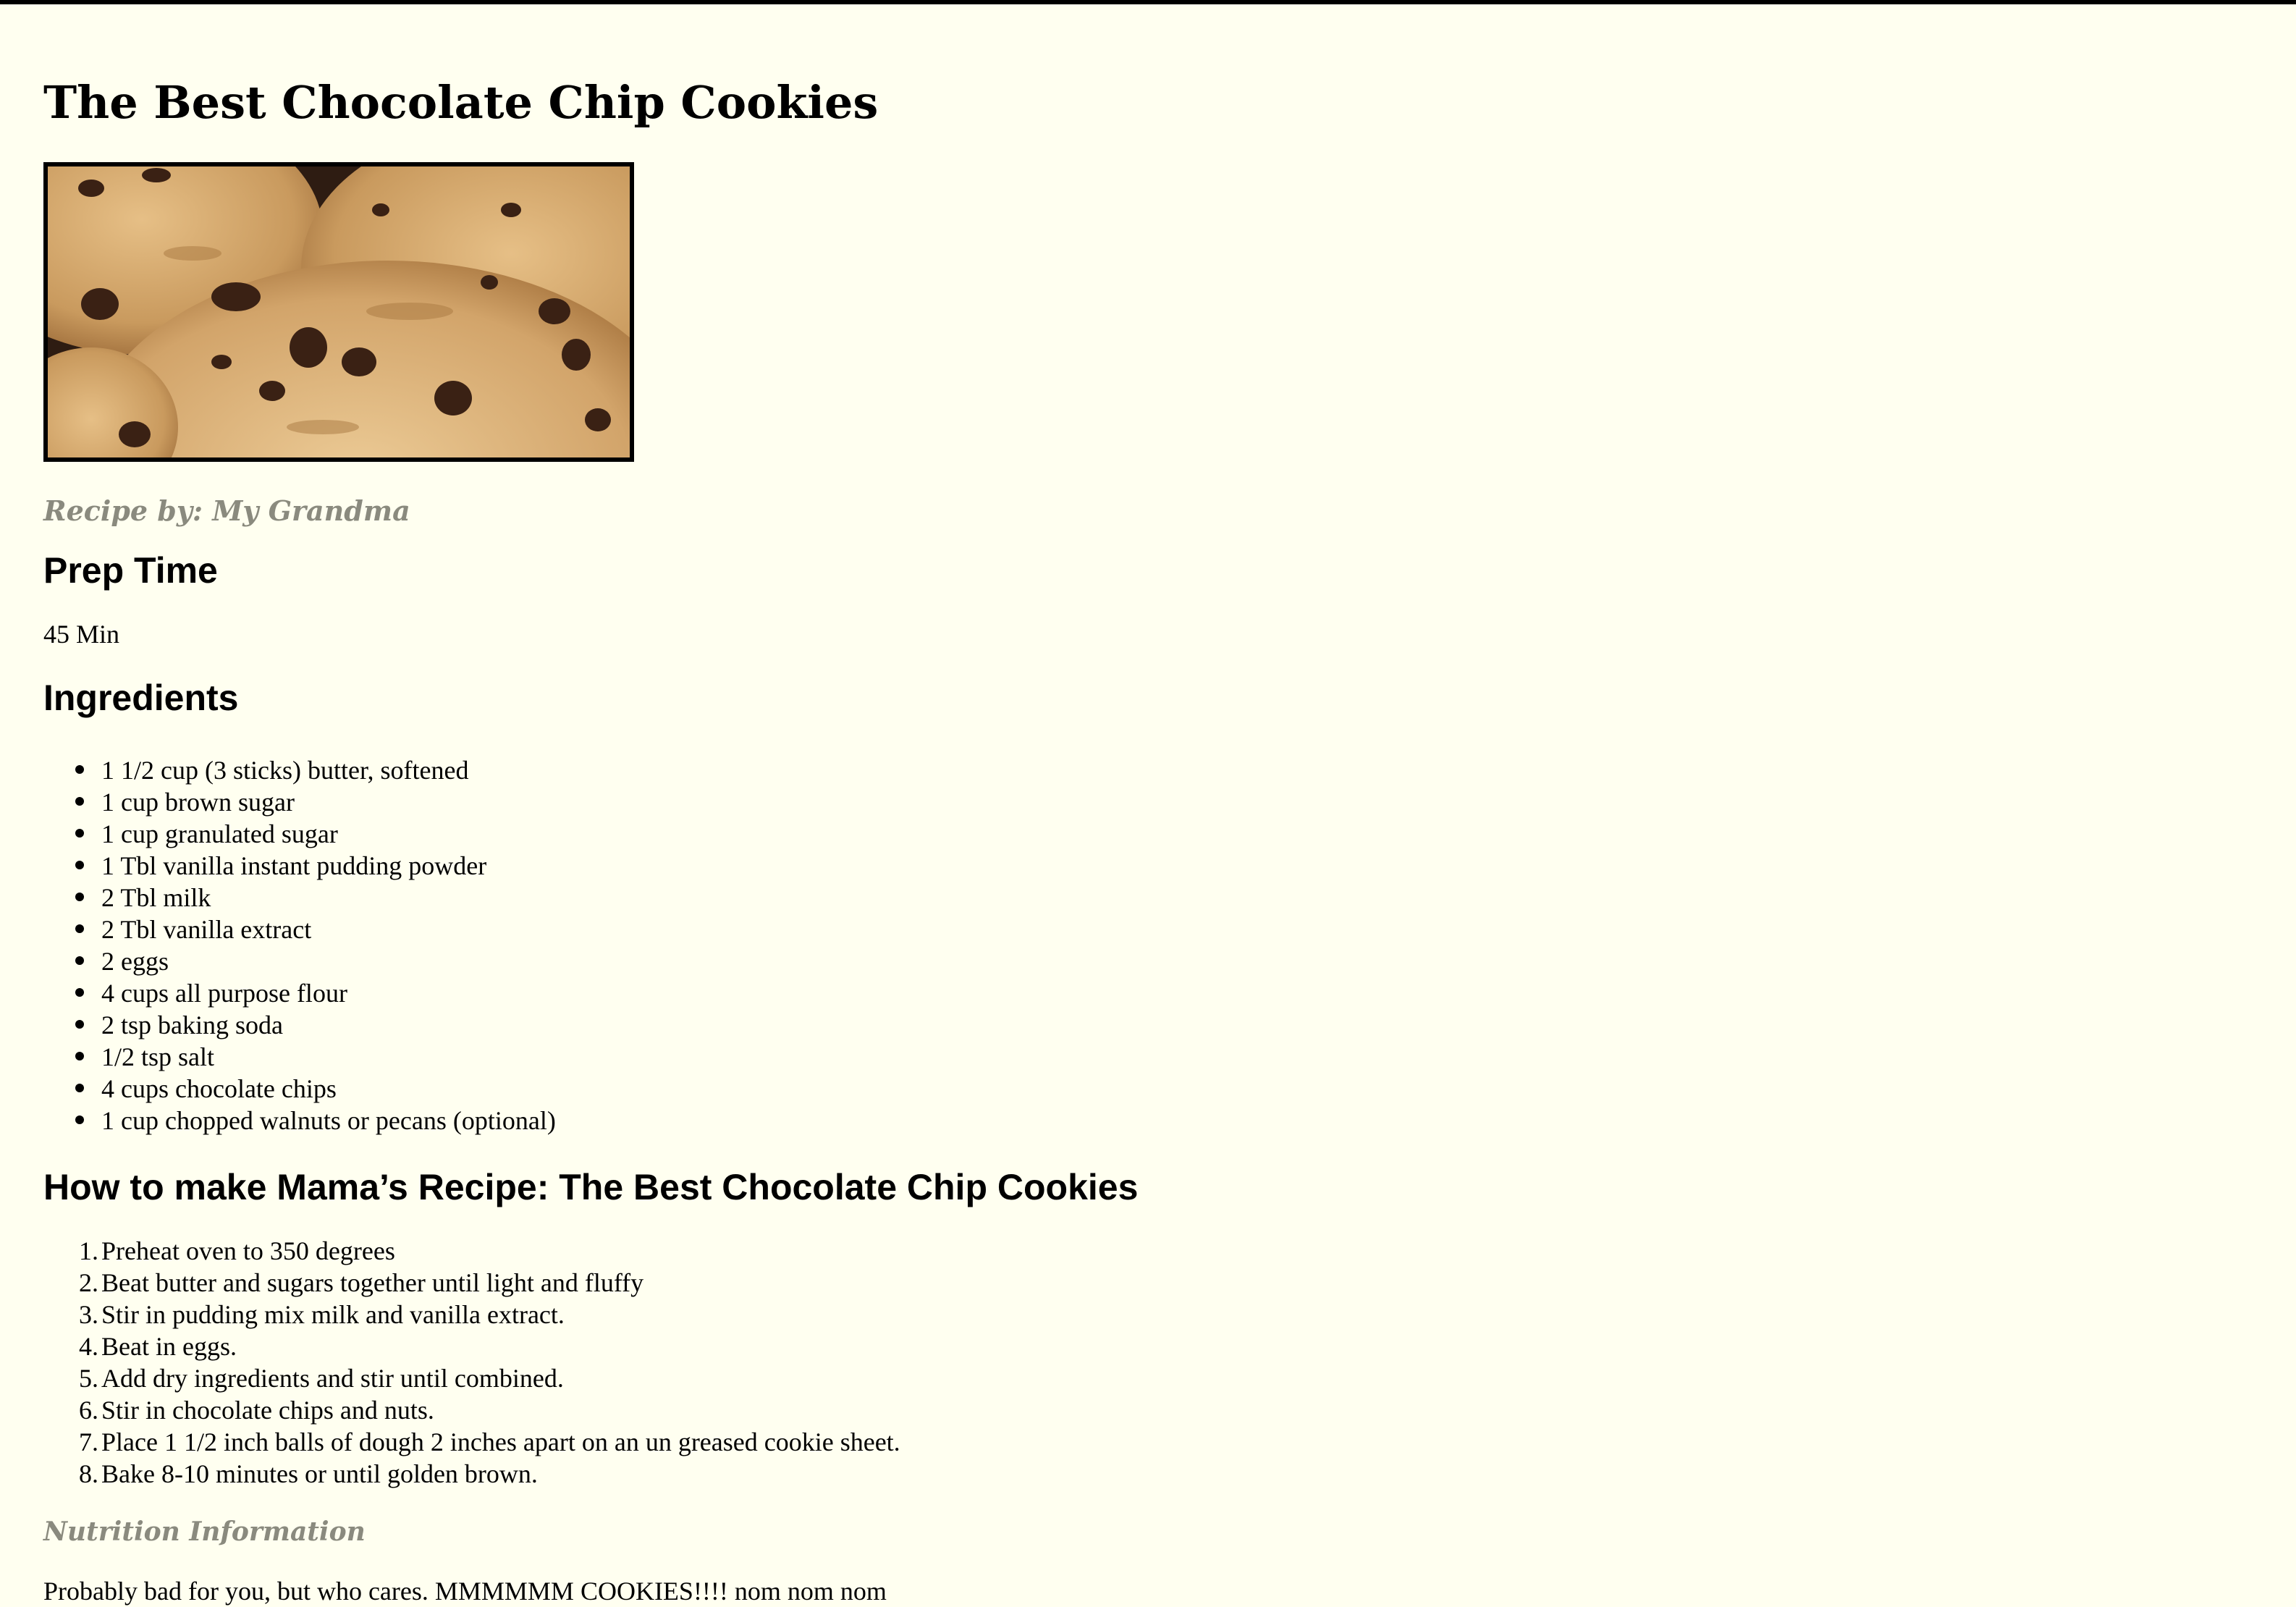  Describe the element at coordinates (299, 898) in the screenshot. I see `ingredient-item: 2 Tbl milk` at that location.